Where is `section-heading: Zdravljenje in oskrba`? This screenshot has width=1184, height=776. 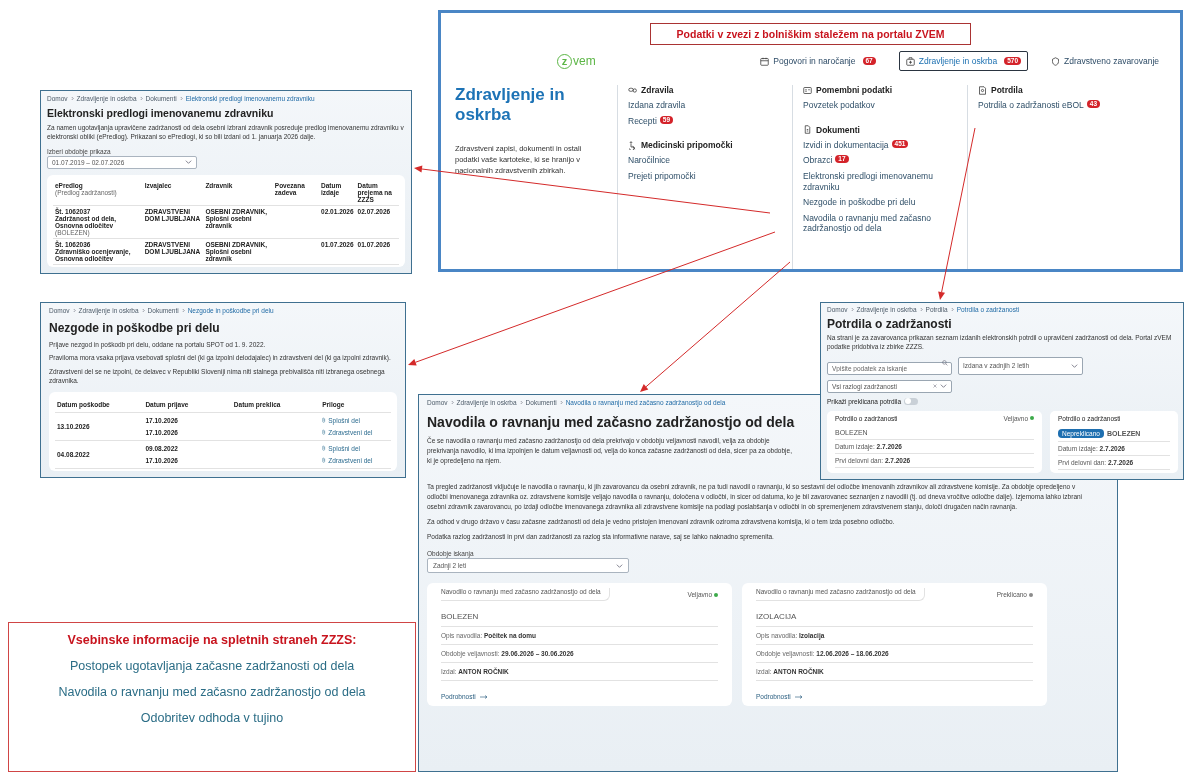
section-heading: Zdravljenje in oskrba is located at coordinates (510, 105).